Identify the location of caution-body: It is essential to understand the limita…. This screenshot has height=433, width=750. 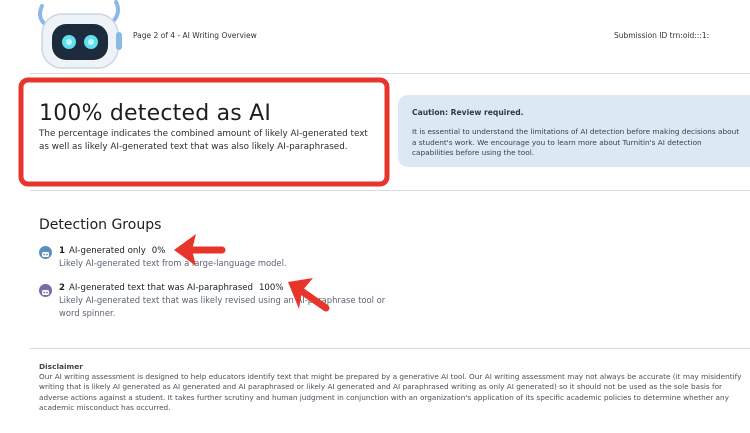
(576, 142).